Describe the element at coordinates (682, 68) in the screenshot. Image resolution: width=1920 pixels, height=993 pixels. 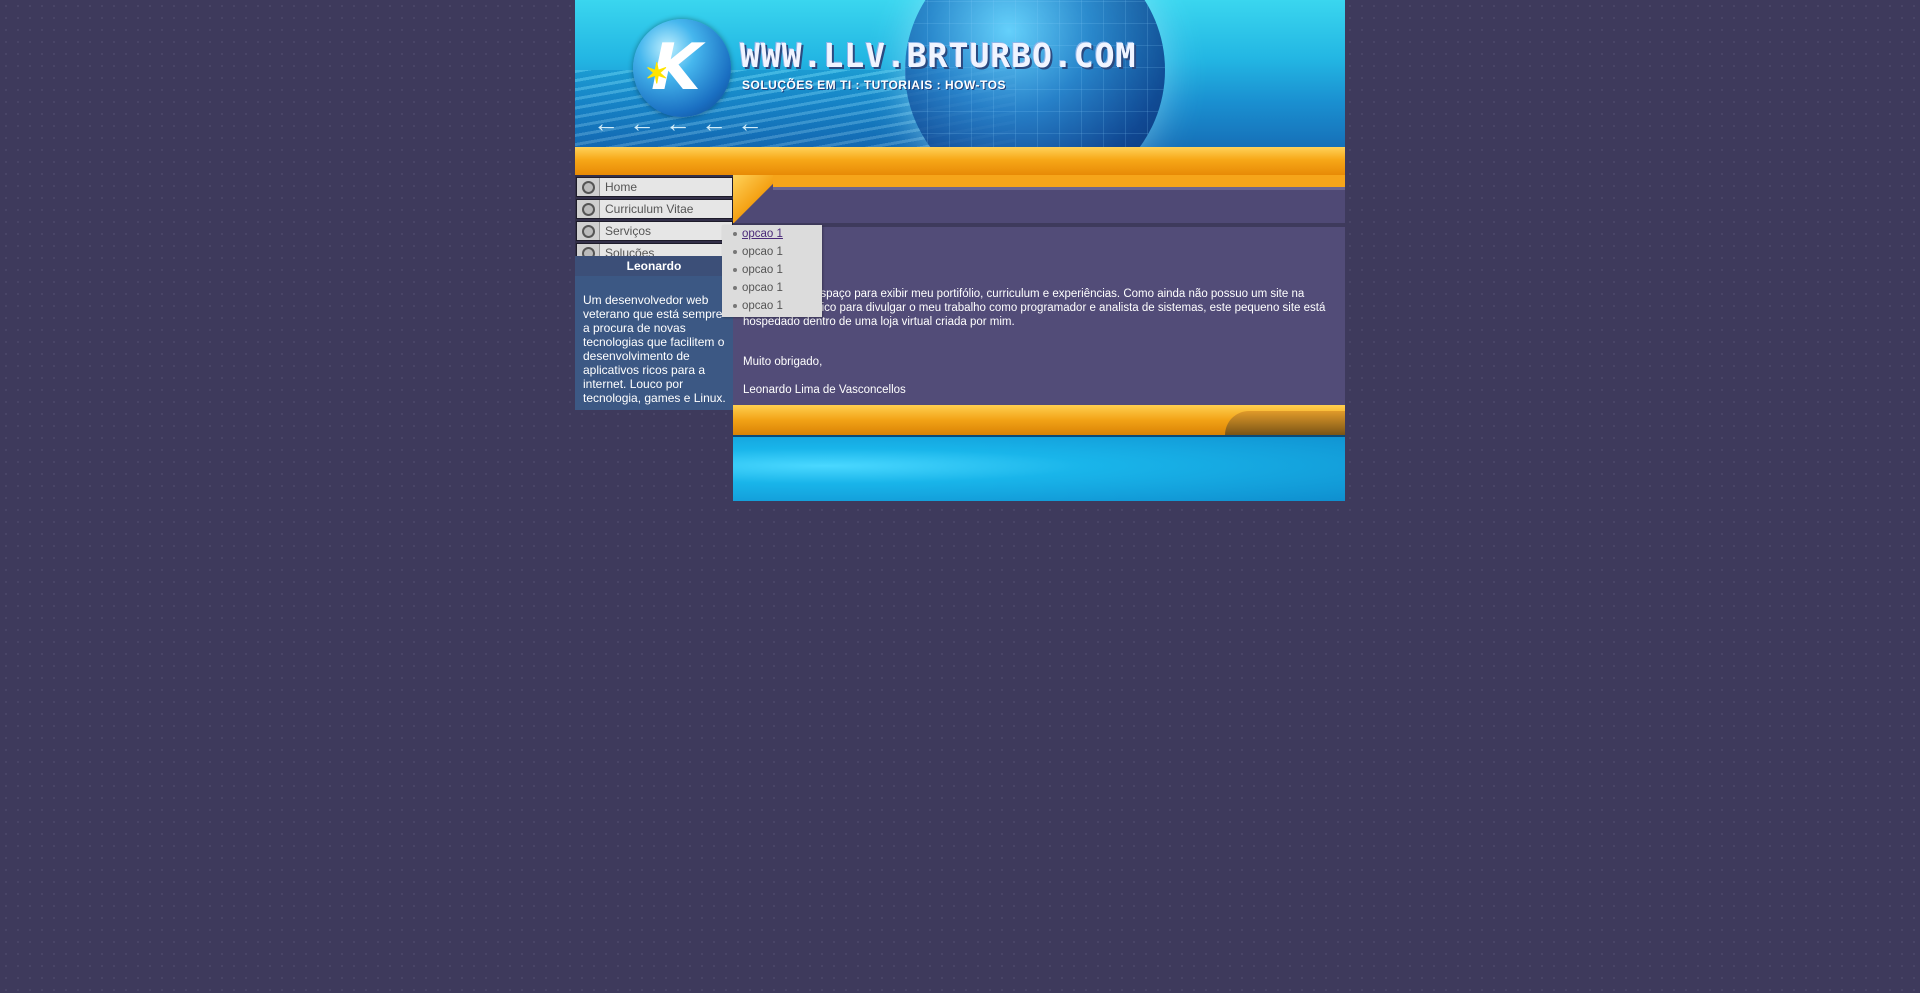
I see `logo-icon: K ✶` at that location.